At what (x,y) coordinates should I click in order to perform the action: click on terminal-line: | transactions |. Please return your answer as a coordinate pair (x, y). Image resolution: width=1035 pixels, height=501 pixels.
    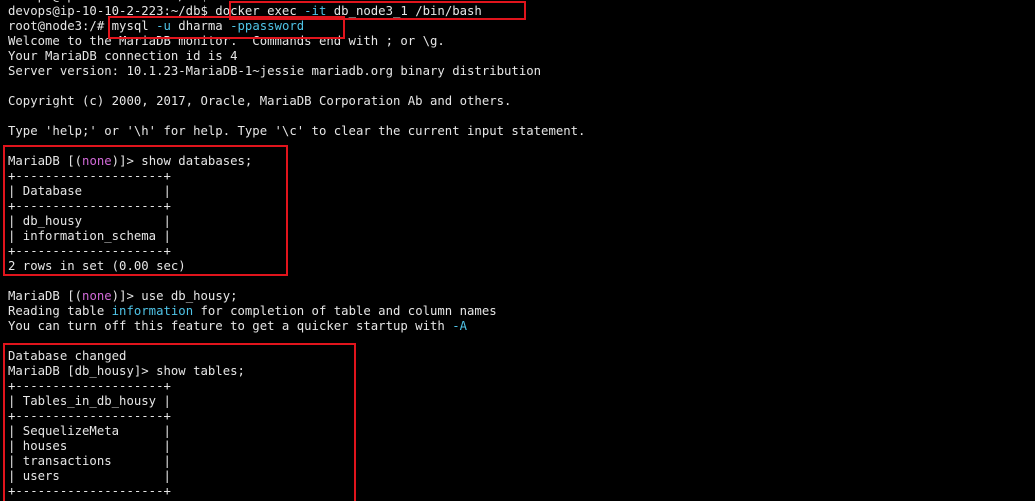
    Looking at the image, I should click on (296, 461).